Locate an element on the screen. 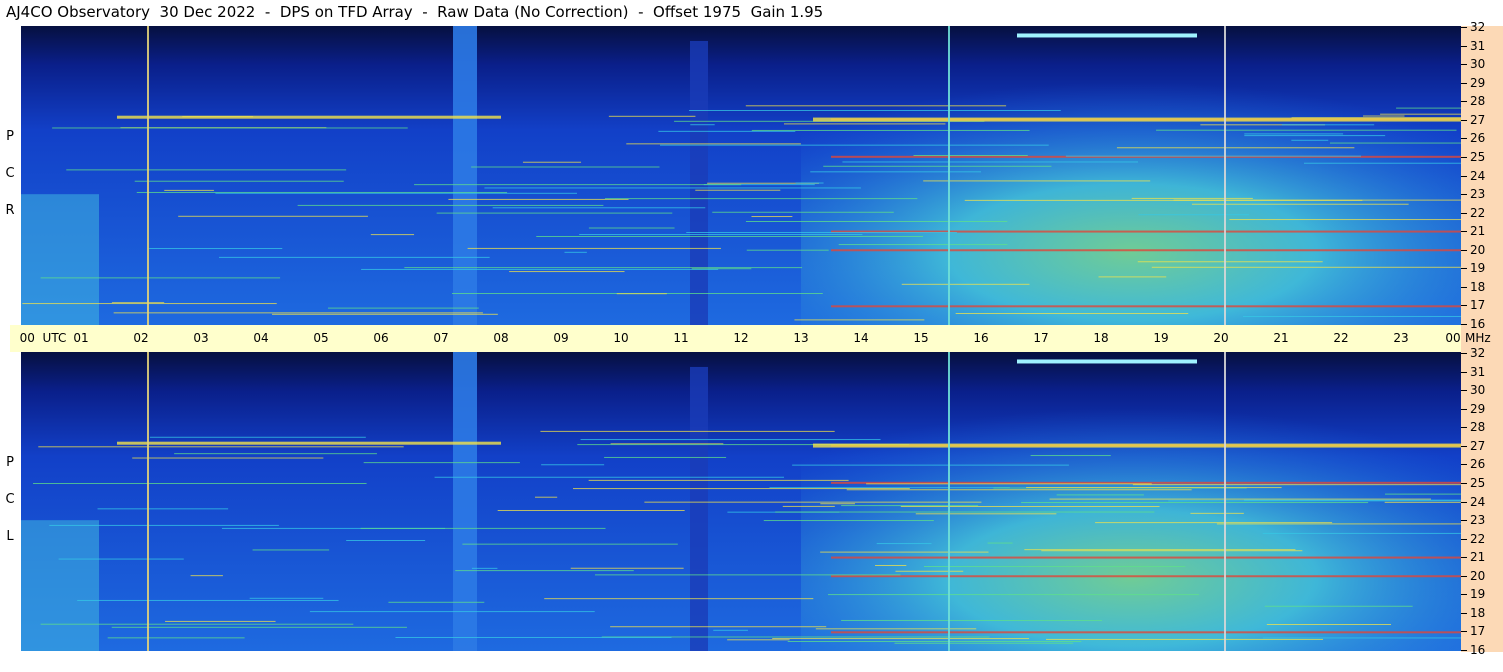  polarization-letter: R is located at coordinates (10, 210).